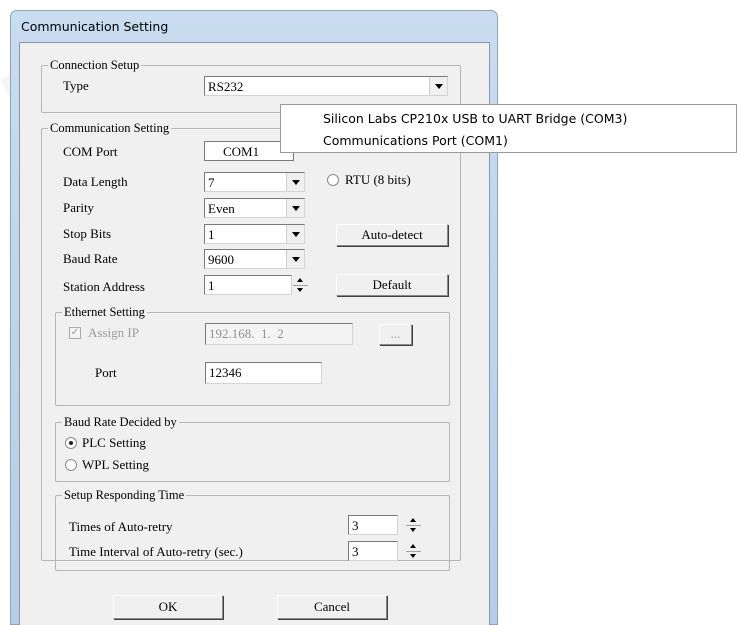 The image size is (737, 625). What do you see at coordinates (87, 233) in the screenshot?
I see `stop-bits-label: Stop Bits` at bounding box center [87, 233].